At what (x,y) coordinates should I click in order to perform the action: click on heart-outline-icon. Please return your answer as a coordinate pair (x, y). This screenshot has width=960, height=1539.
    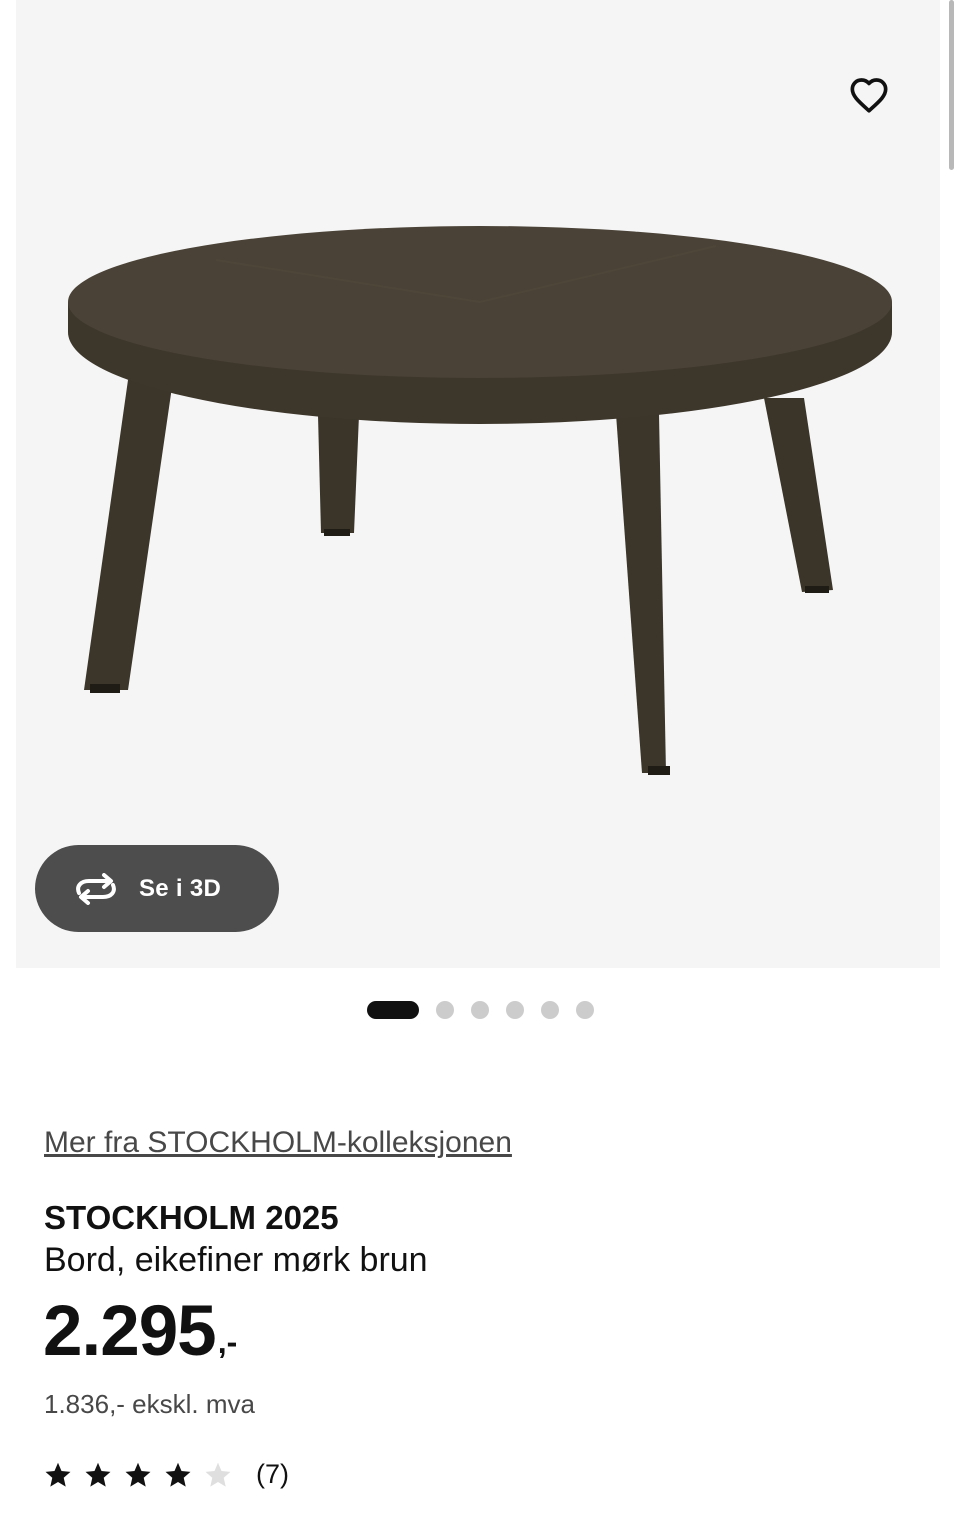
    Looking at the image, I should click on (869, 95).